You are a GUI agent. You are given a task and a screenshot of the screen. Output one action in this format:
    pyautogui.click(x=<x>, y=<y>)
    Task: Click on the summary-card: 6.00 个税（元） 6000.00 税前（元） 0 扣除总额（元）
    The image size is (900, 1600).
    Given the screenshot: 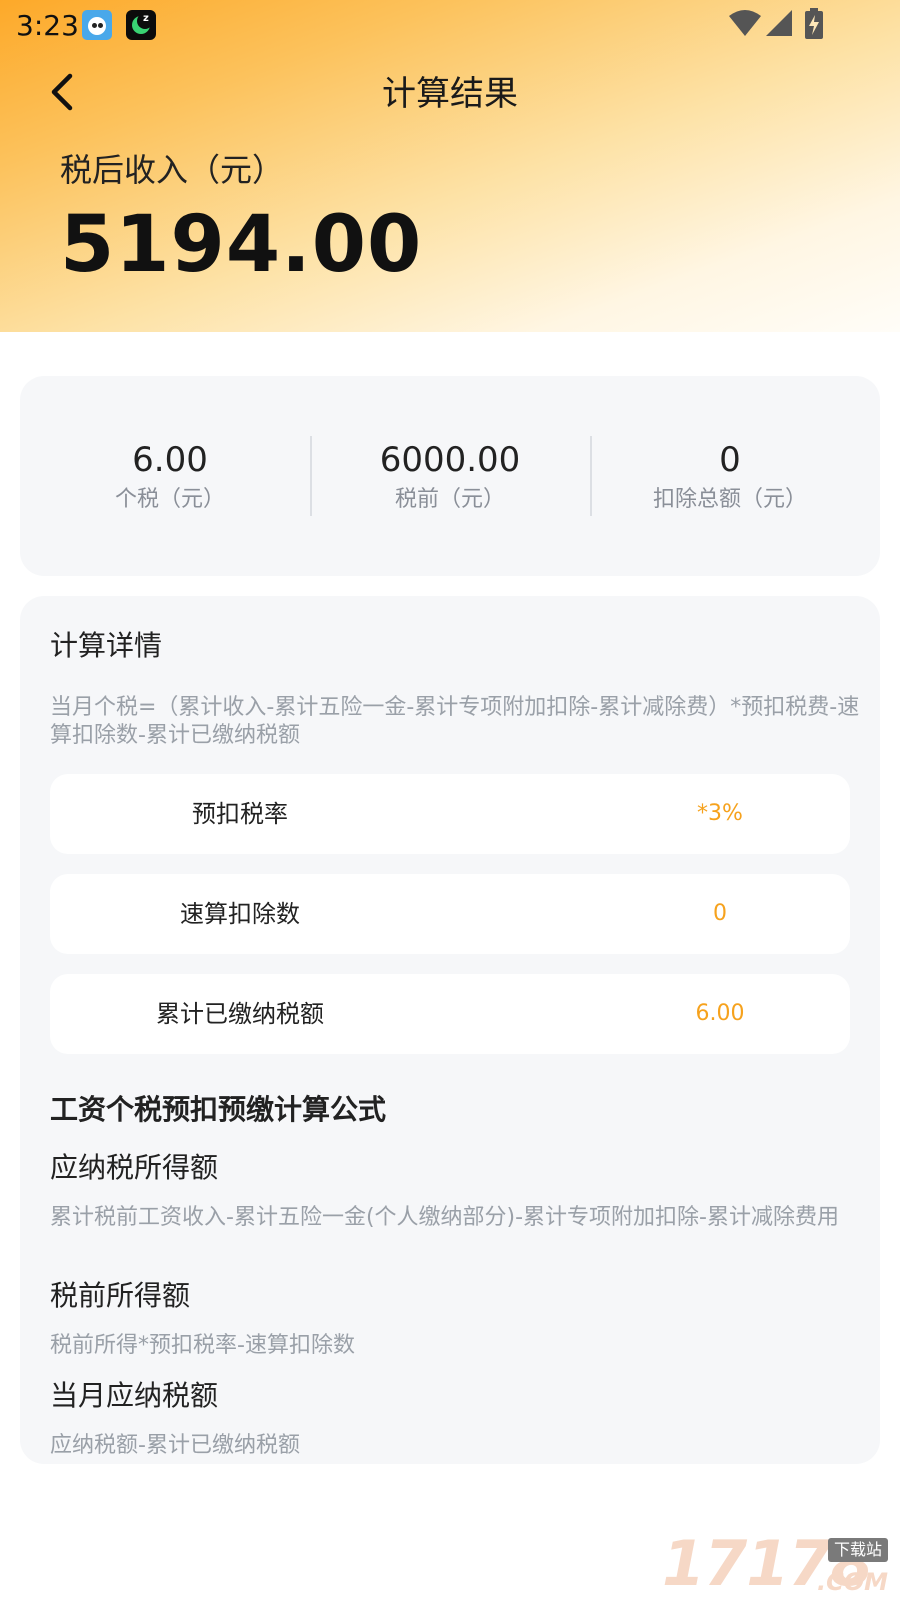 What is the action you would take?
    pyautogui.click(x=450, y=476)
    